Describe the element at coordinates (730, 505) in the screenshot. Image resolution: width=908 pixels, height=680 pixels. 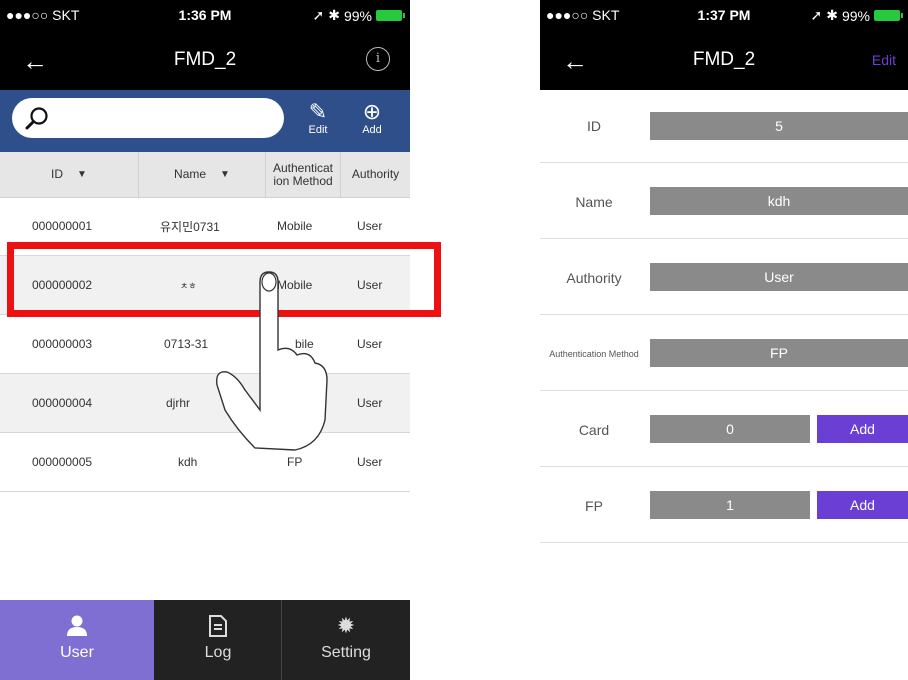
I see `field-value: 1` at that location.